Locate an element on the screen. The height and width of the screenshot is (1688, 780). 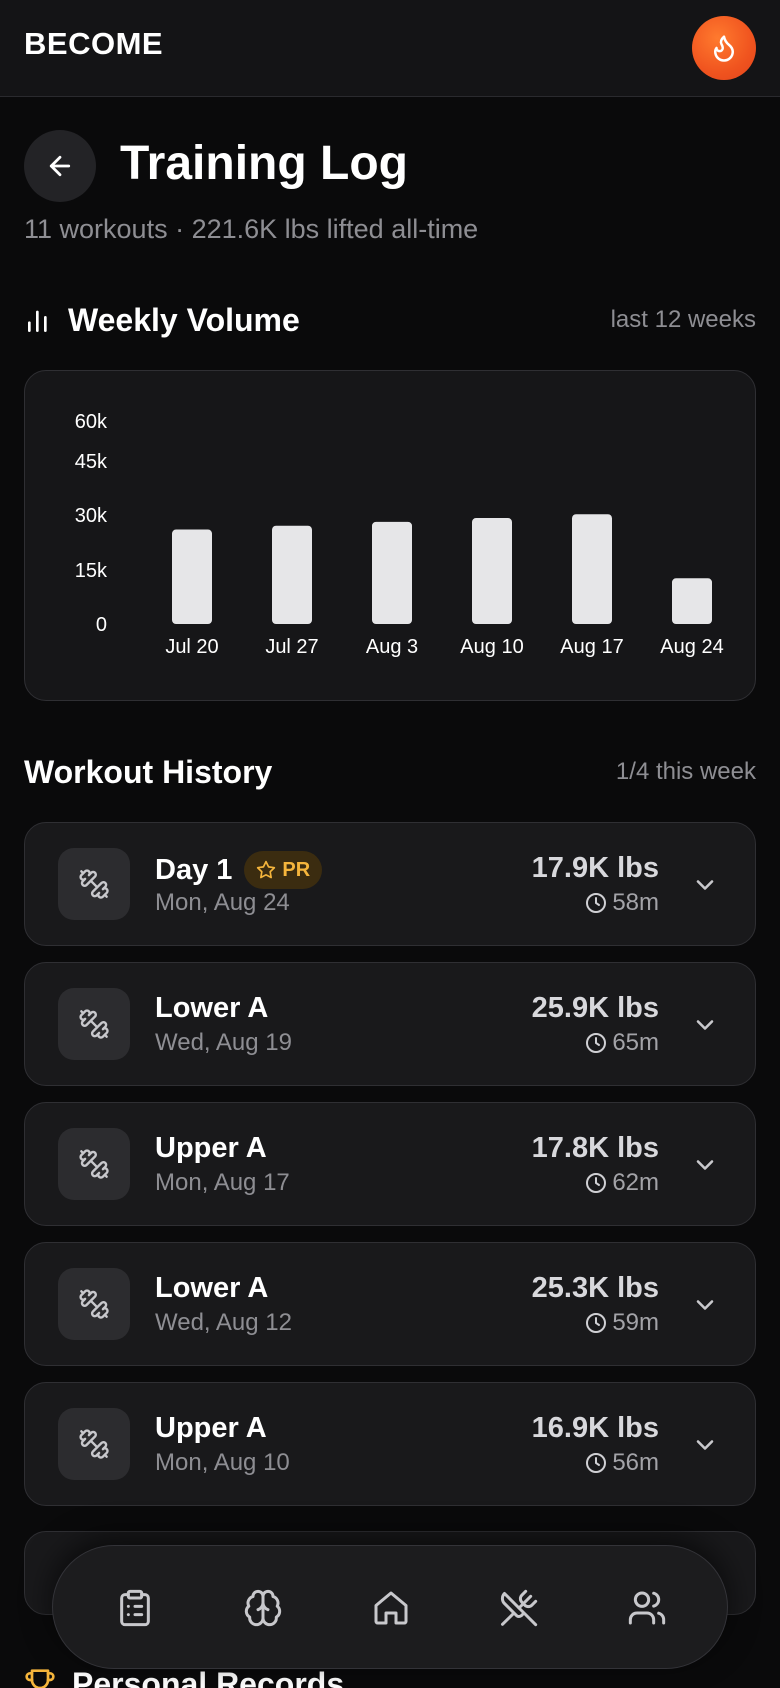
streak-button is located at coordinates (724, 48).